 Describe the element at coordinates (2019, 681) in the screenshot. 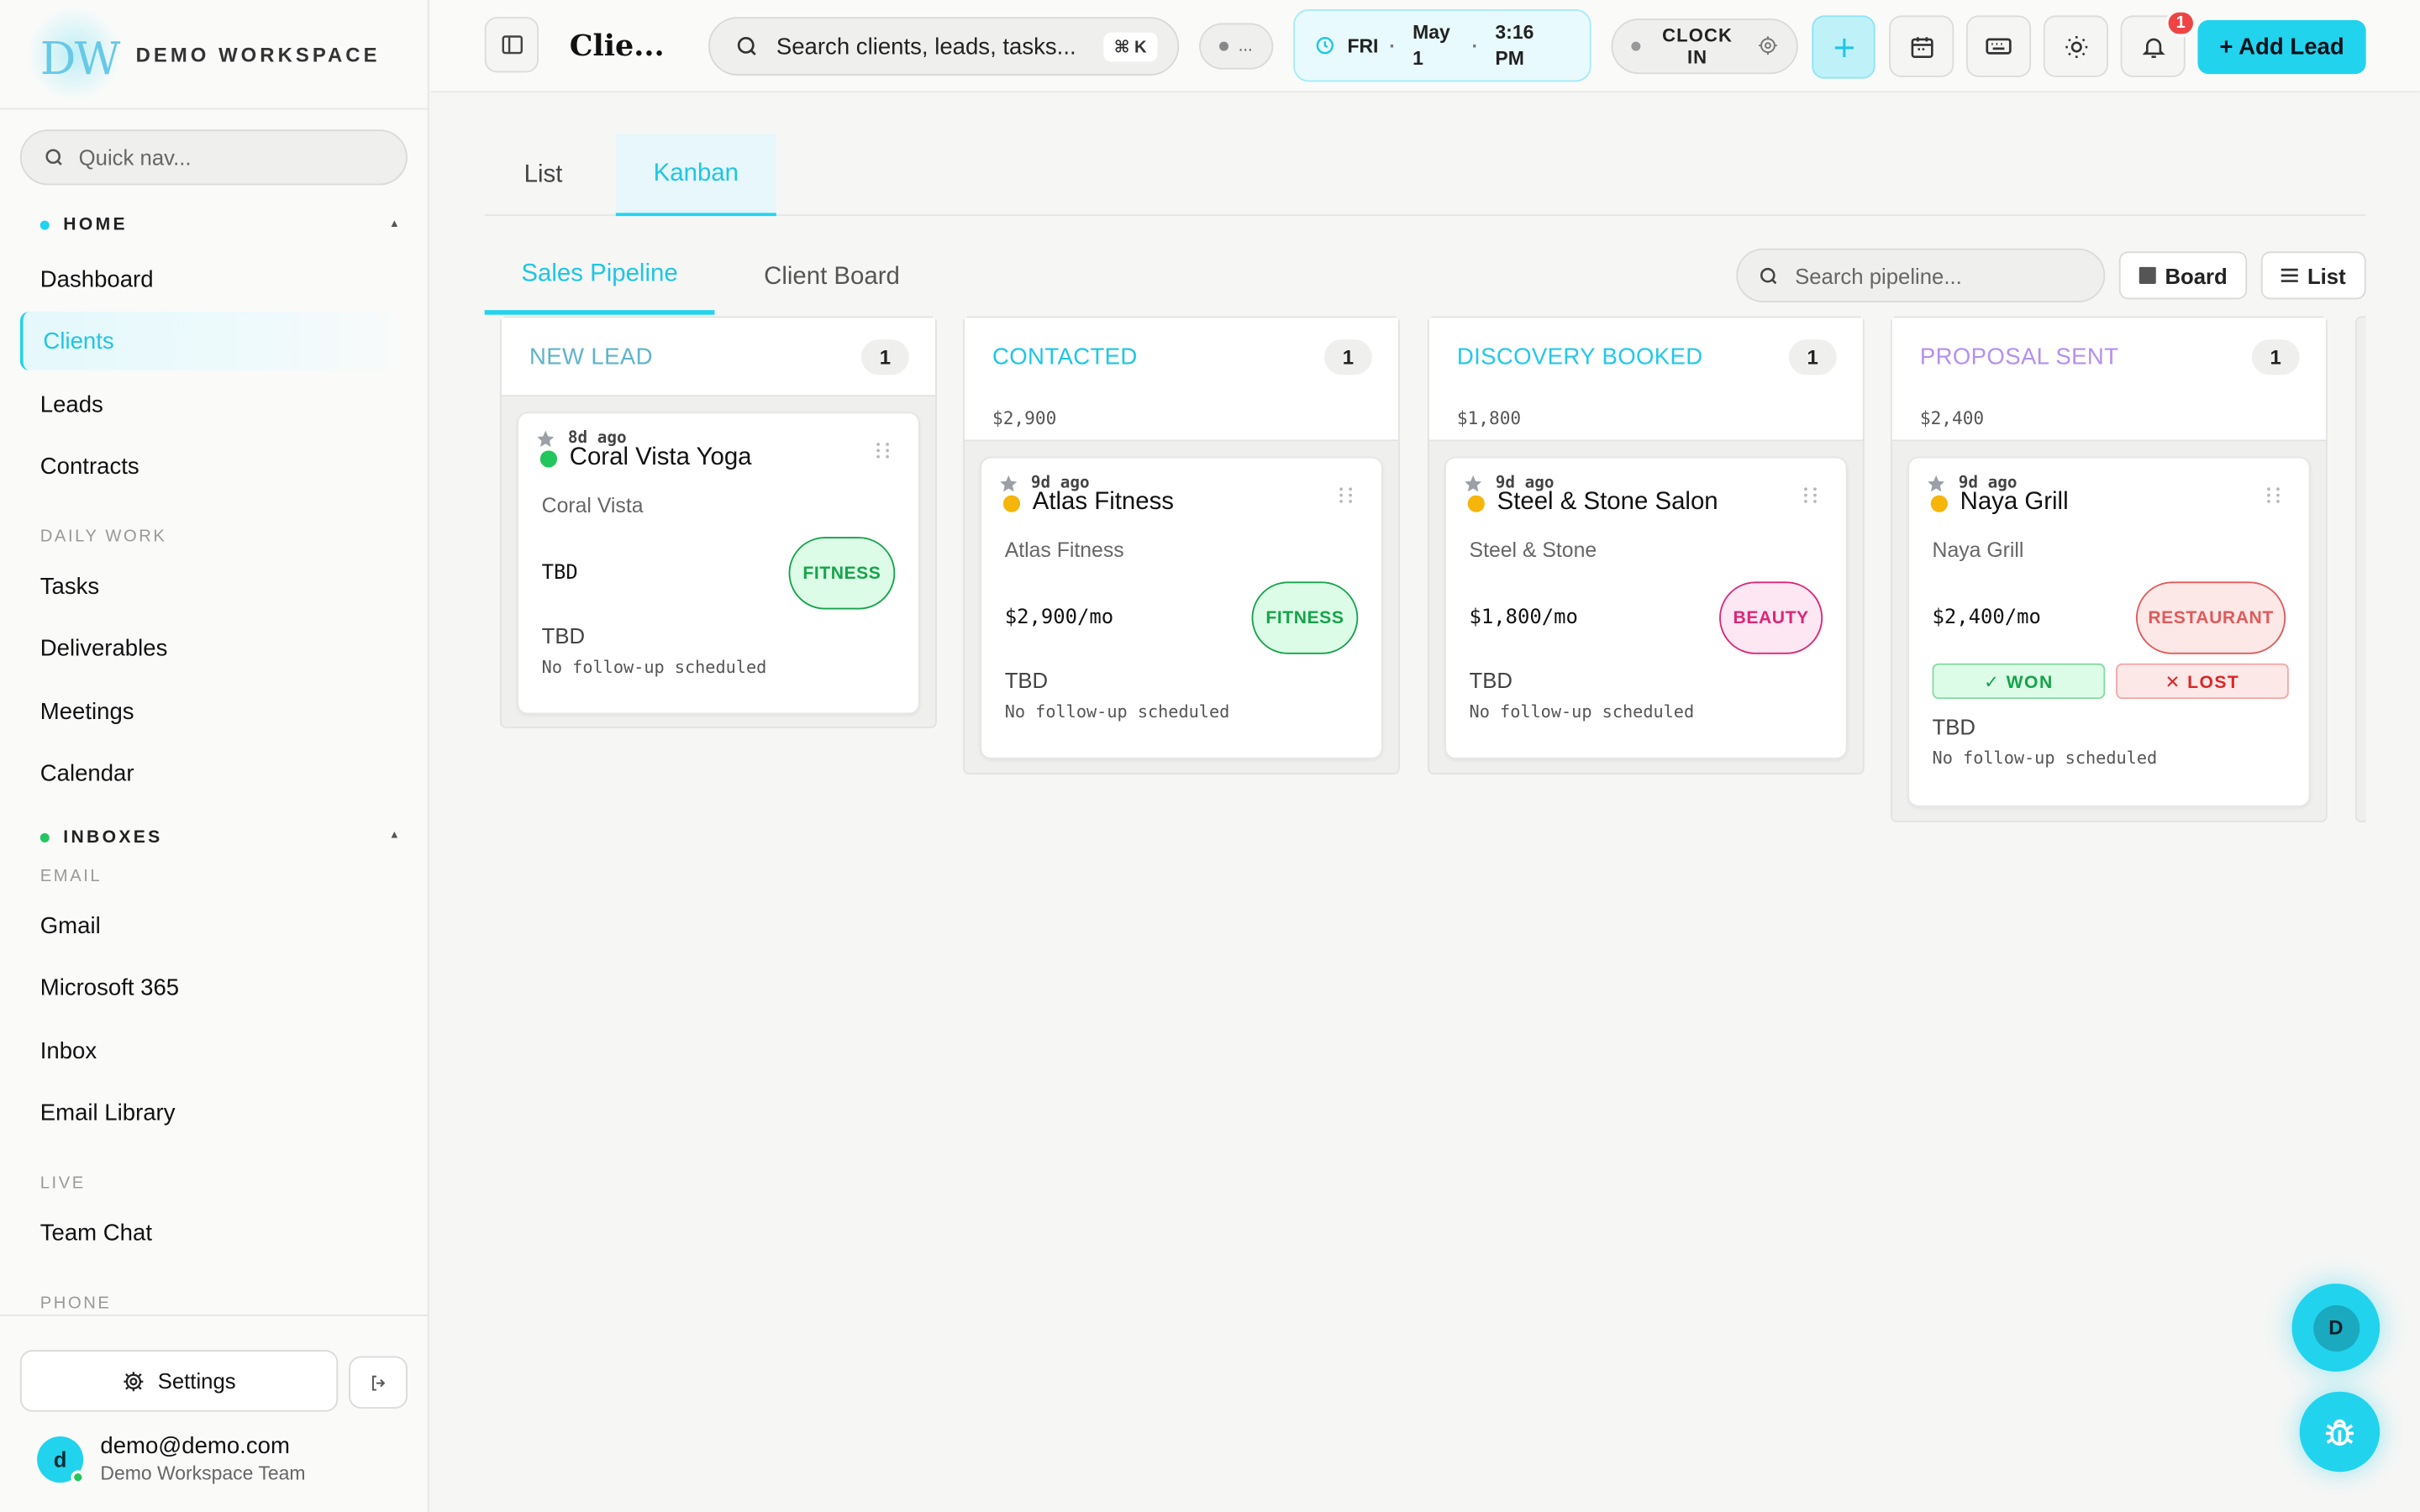

I see `mark-won-button: ✓ WON` at that location.